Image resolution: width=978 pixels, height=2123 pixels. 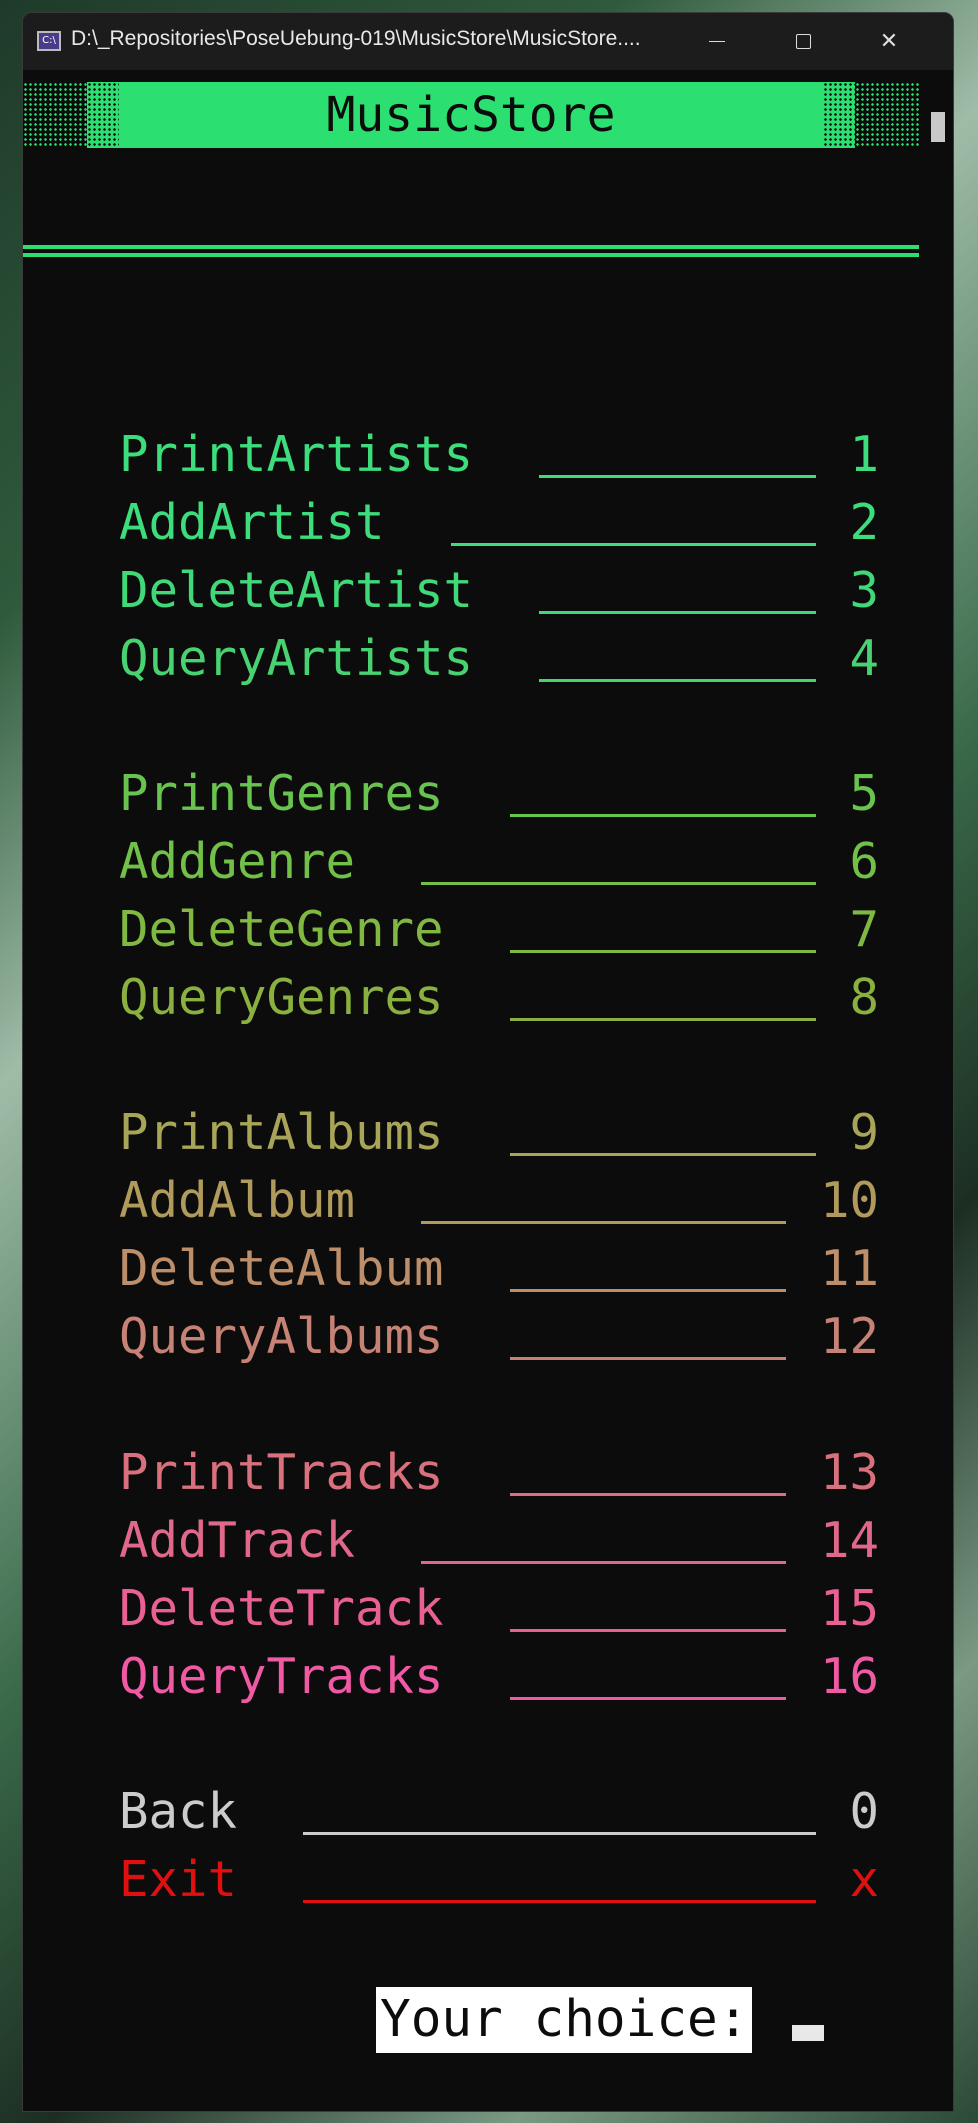 What do you see at coordinates (938, 127) in the screenshot?
I see `scrollbar-thumb` at bounding box center [938, 127].